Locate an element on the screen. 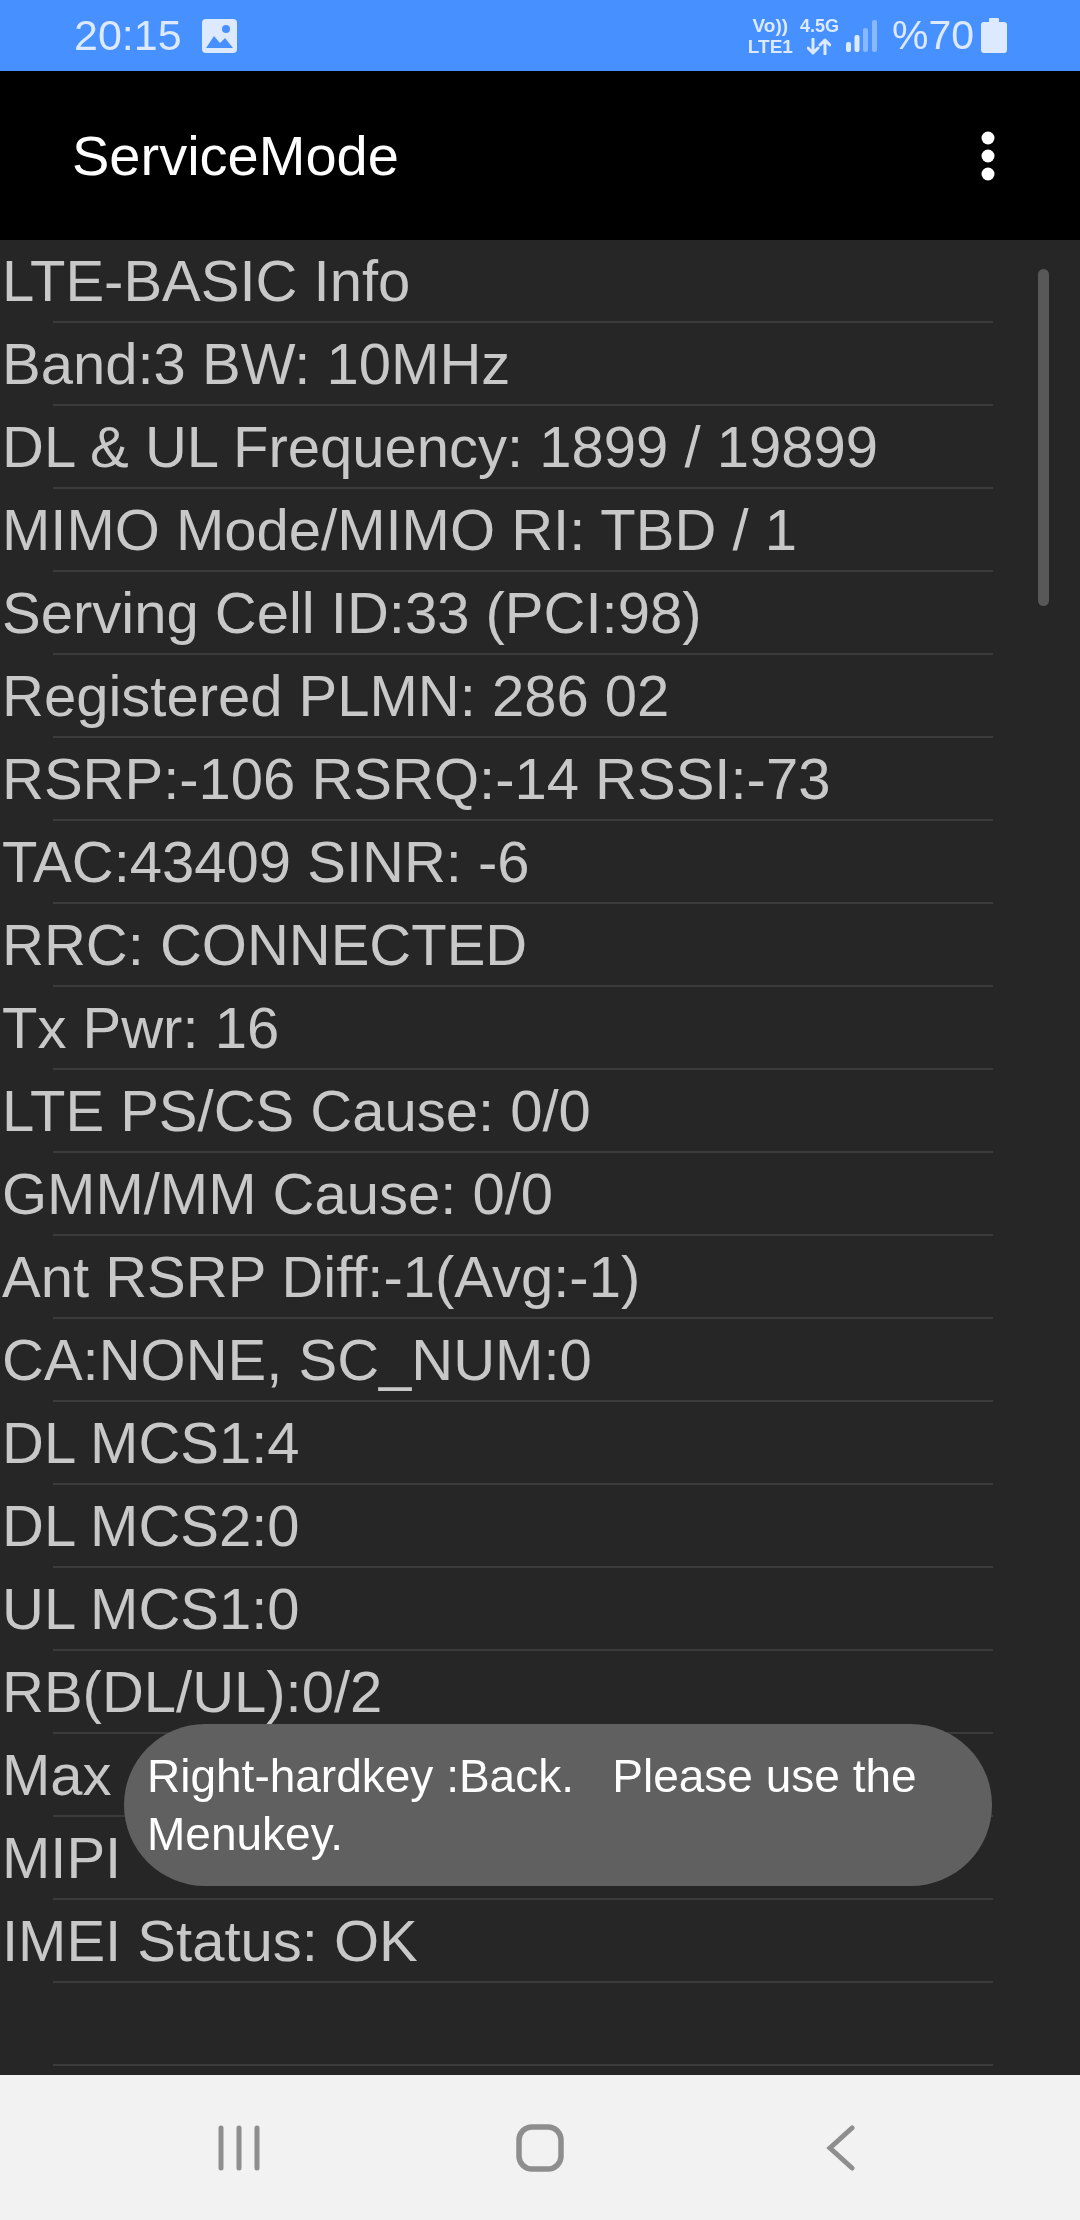 This screenshot has height=2220, width=1080. info-line: RB(DL/UL):0/2 is located at coordinates (192, 1692).